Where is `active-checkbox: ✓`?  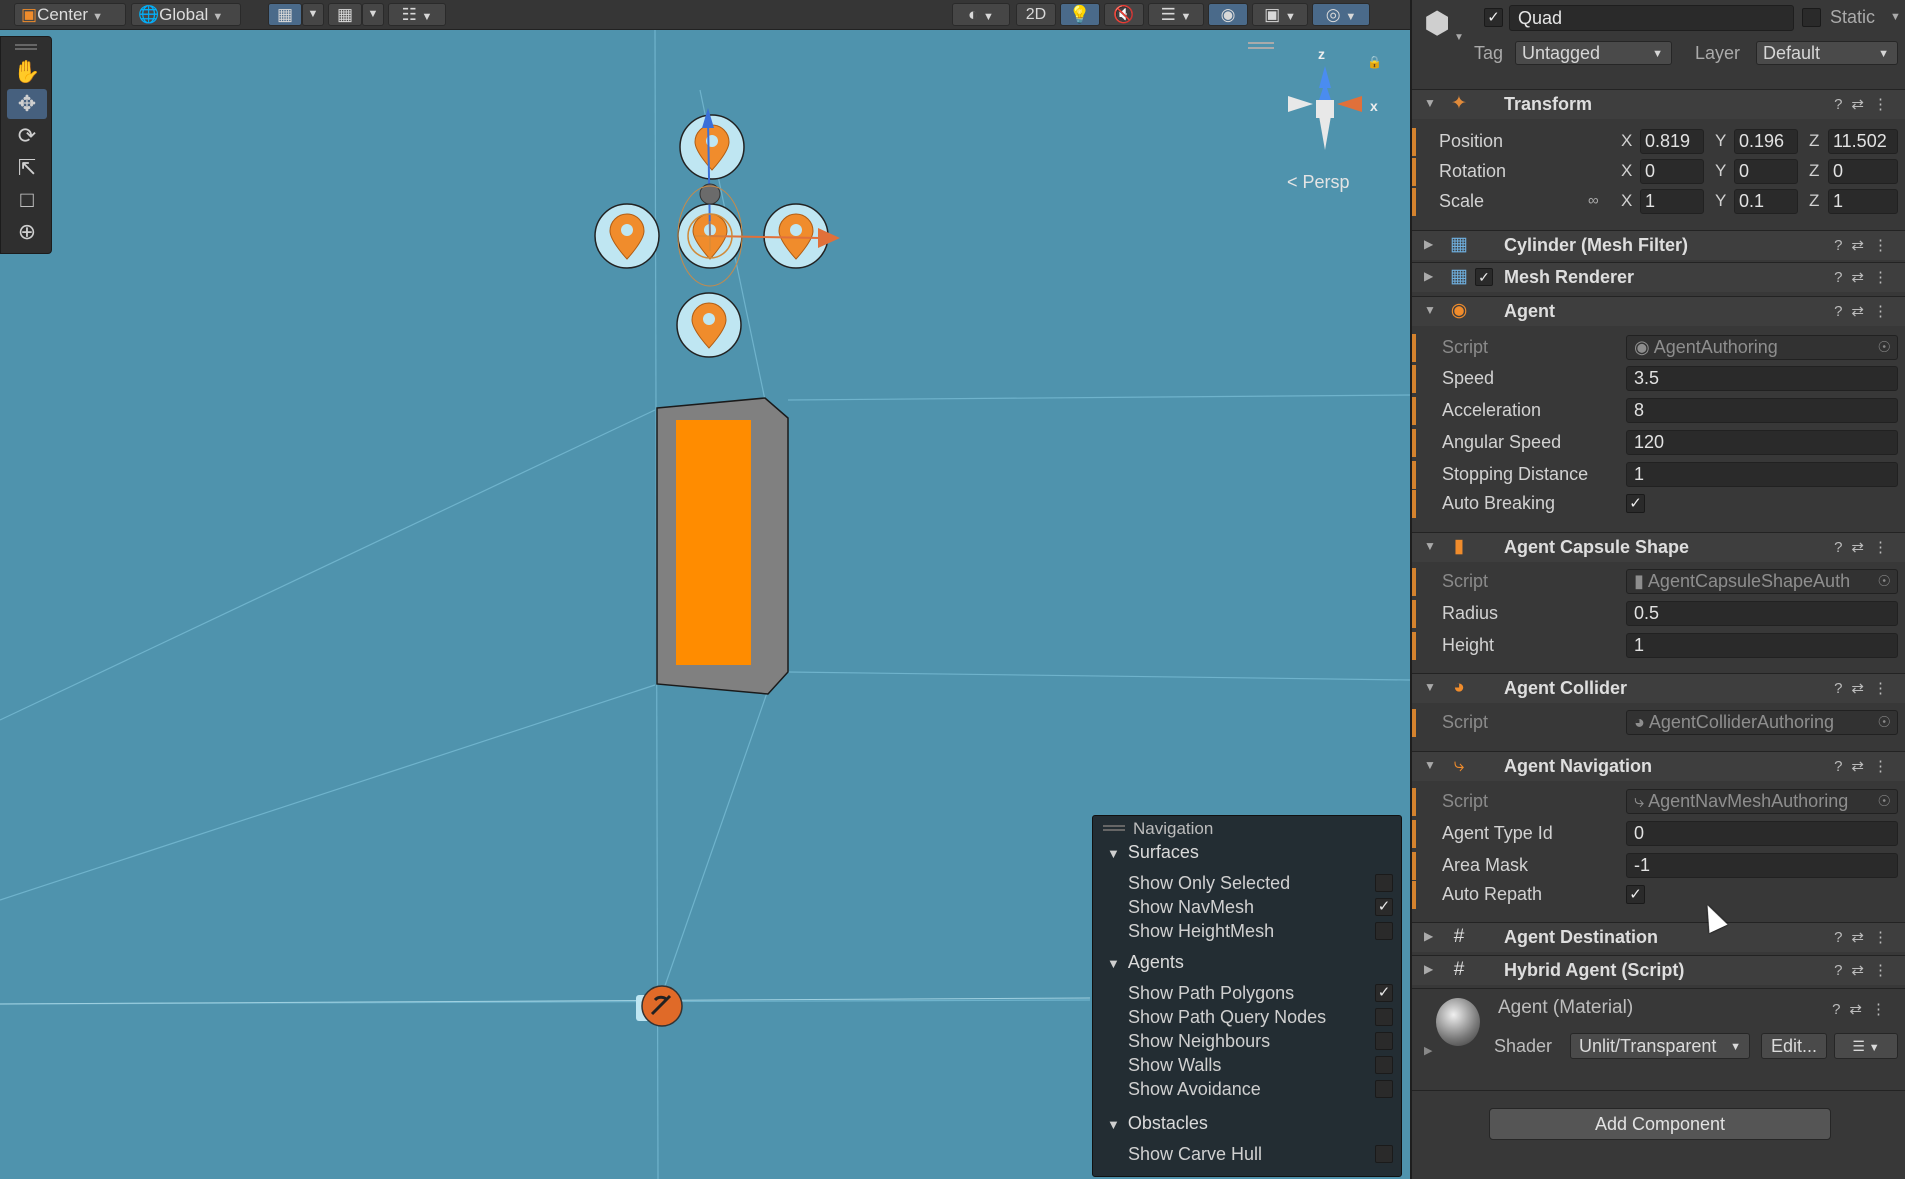 active-checkbox: ✓ is located at coordinates (1493, 17).